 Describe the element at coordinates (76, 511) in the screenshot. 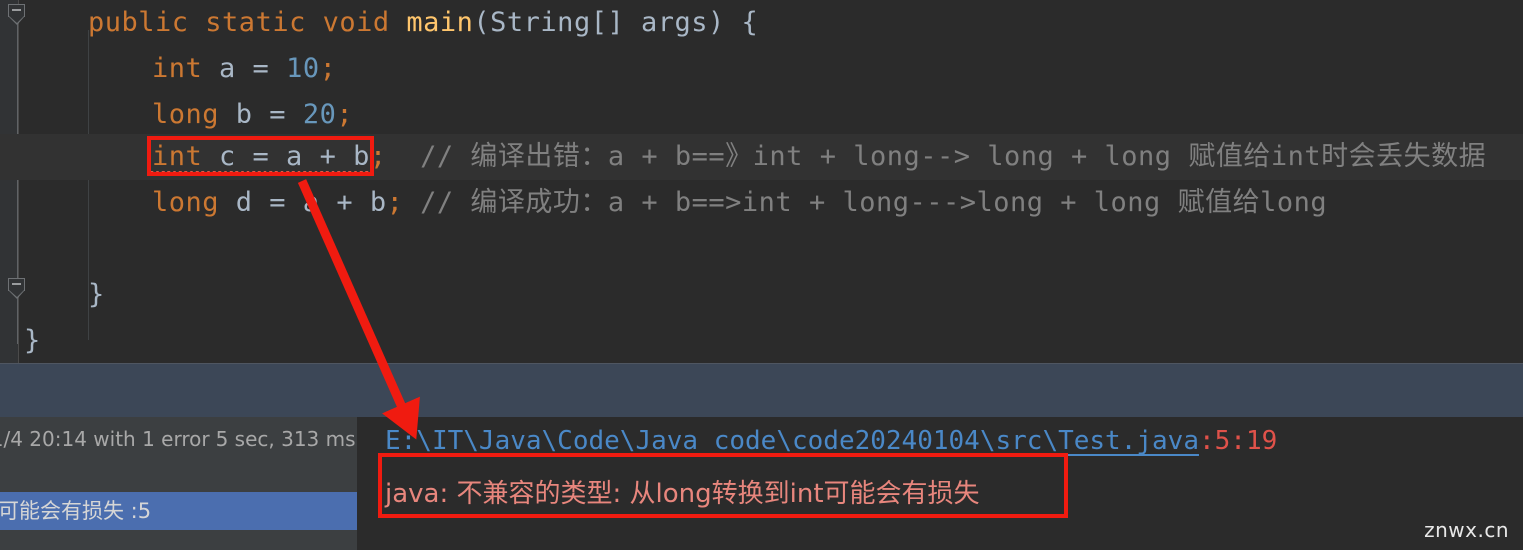

I see `build-tree-selected-row-label: 可能会有损失 :5` at that location.